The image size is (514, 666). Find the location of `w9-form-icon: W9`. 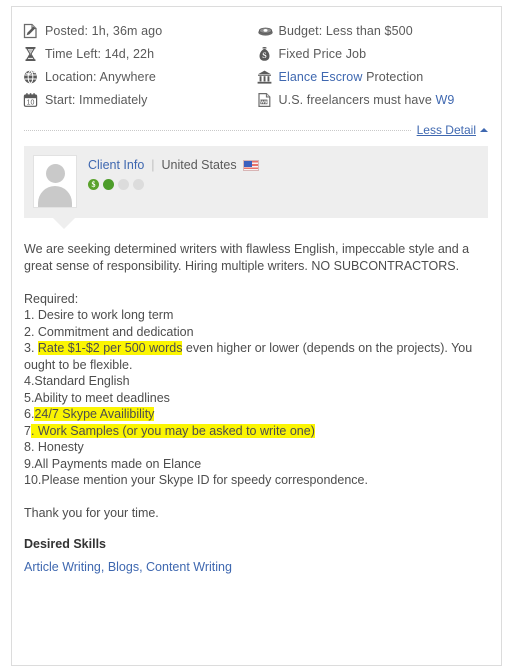

w9-form-icon: W9 is located at coordinates (268, 100).